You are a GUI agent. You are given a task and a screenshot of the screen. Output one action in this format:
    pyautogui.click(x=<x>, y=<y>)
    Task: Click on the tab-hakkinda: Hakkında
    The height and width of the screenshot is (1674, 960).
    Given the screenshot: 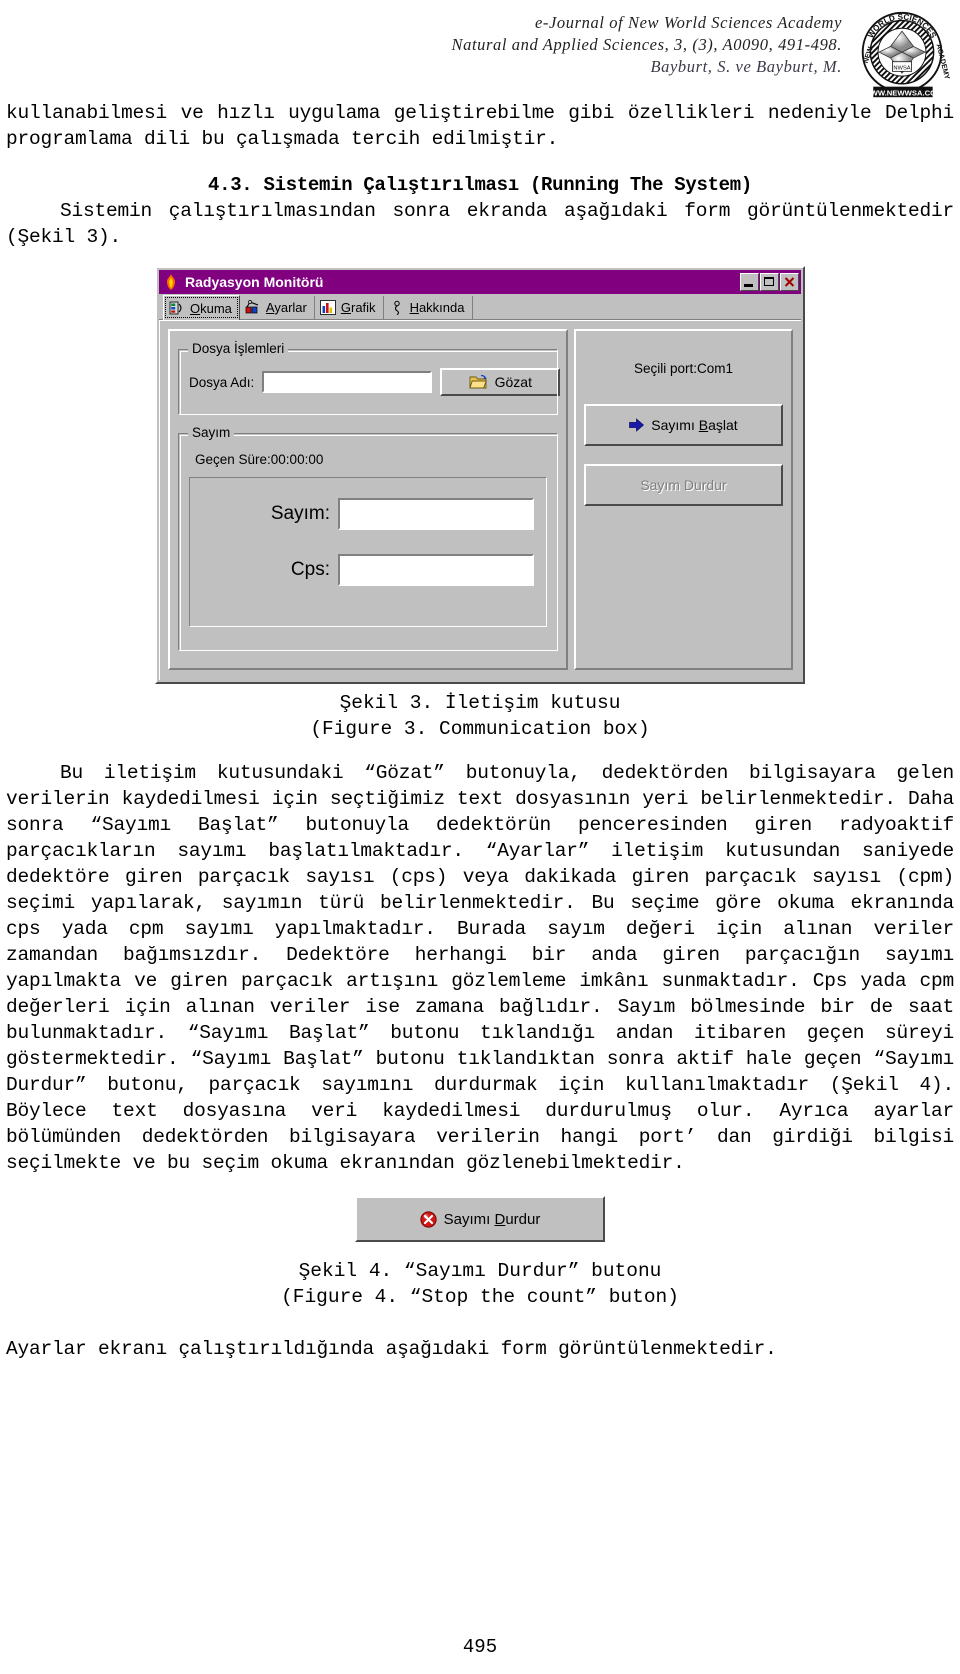 What is the action you would take?
    pyautogui.click(x=428, y=307)
    